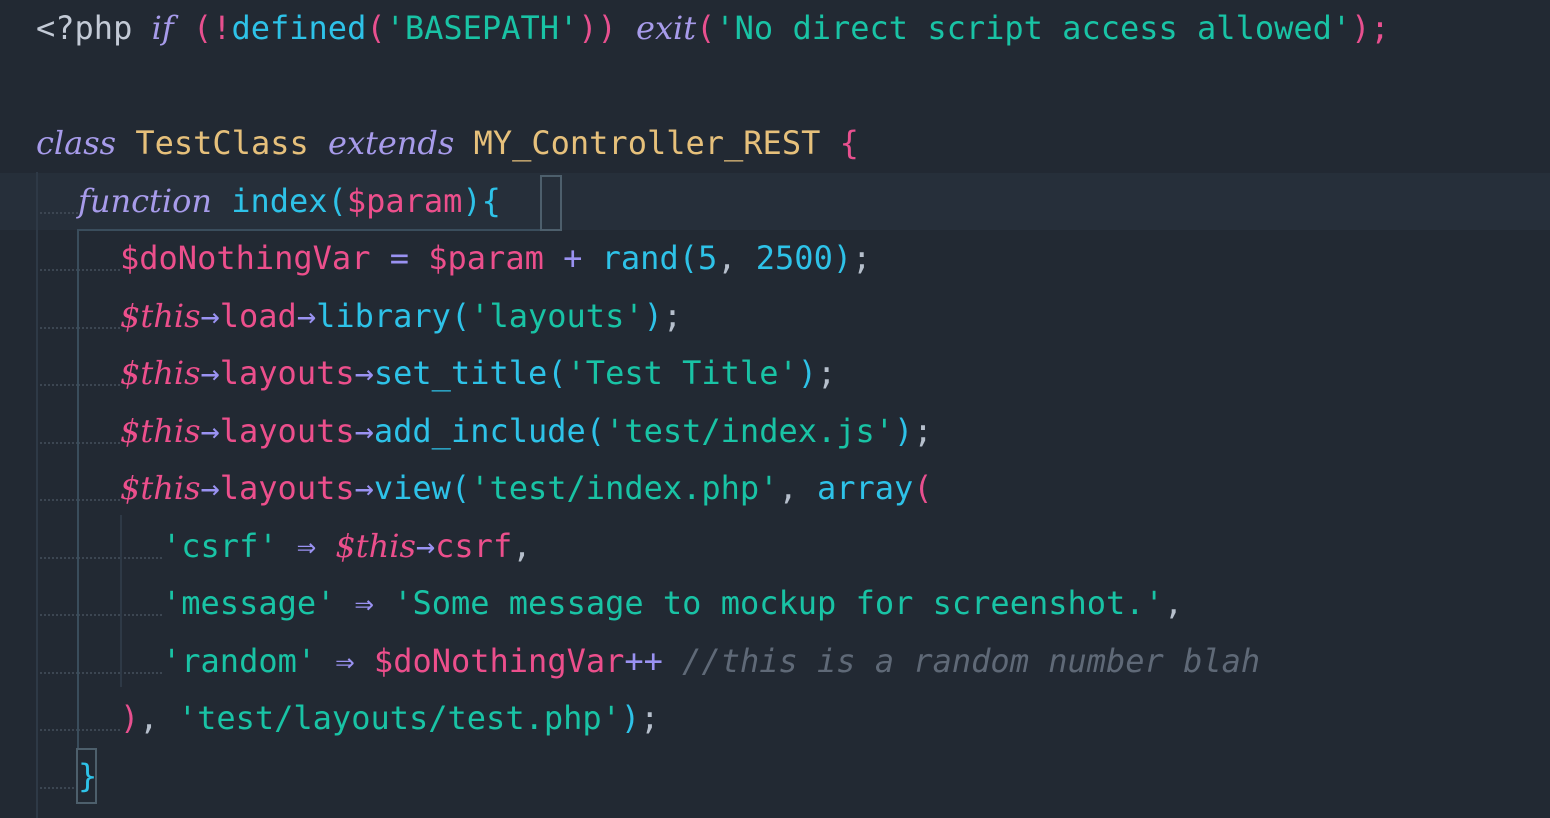  What do you see at coordinates (239, 660) in the screenshot?
I see `code-token: 'random'` at bounding box center [239, 660].